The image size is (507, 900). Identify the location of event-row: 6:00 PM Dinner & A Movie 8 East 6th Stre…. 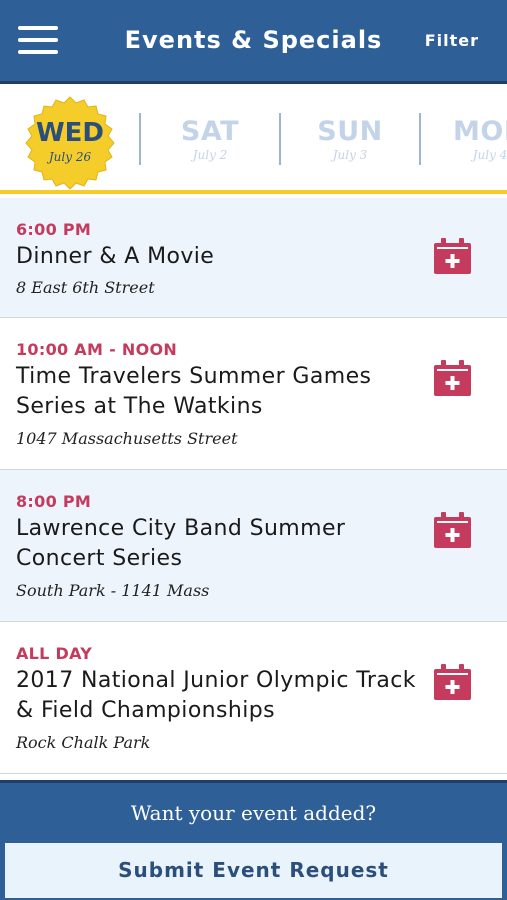
(253, 258).